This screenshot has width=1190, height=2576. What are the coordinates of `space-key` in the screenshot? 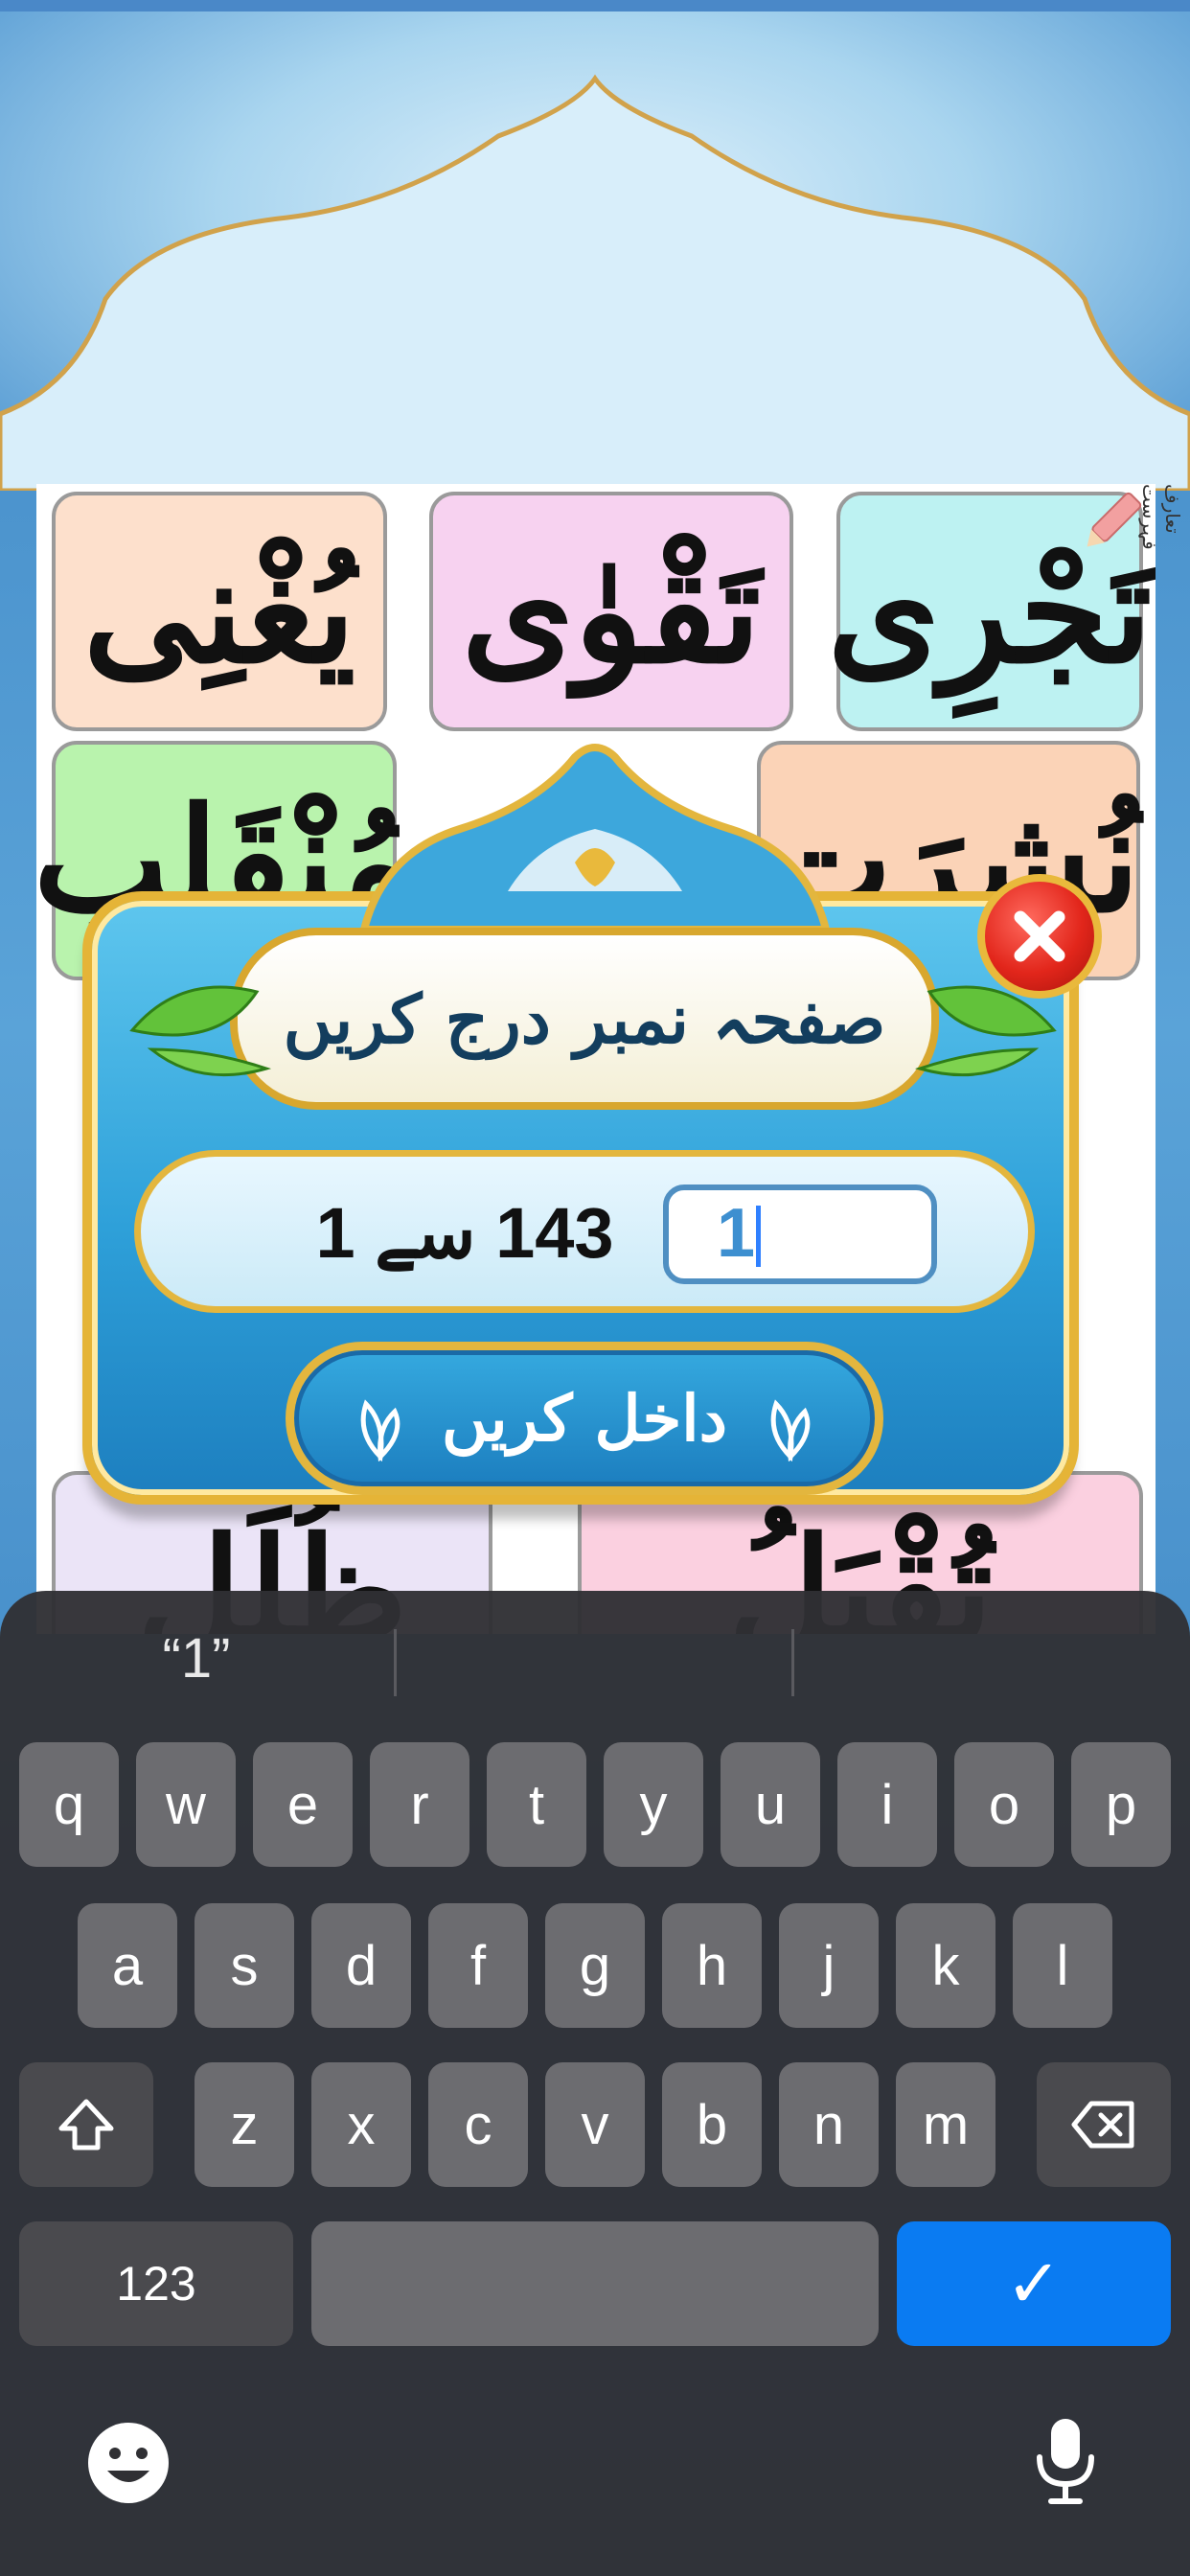 It's located at (595, 2283).